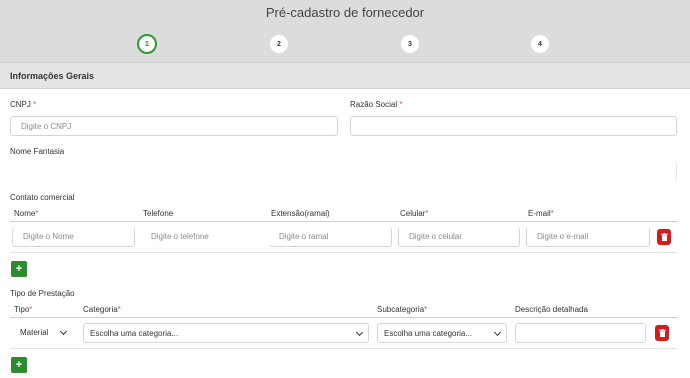 Image resolution: width=690 pixels, height=378 pixels. What do you see at coordinates (376, 104) in the screenshot?
I see `razao-social-label: Razão Social *` at bounding box center [376, 104].